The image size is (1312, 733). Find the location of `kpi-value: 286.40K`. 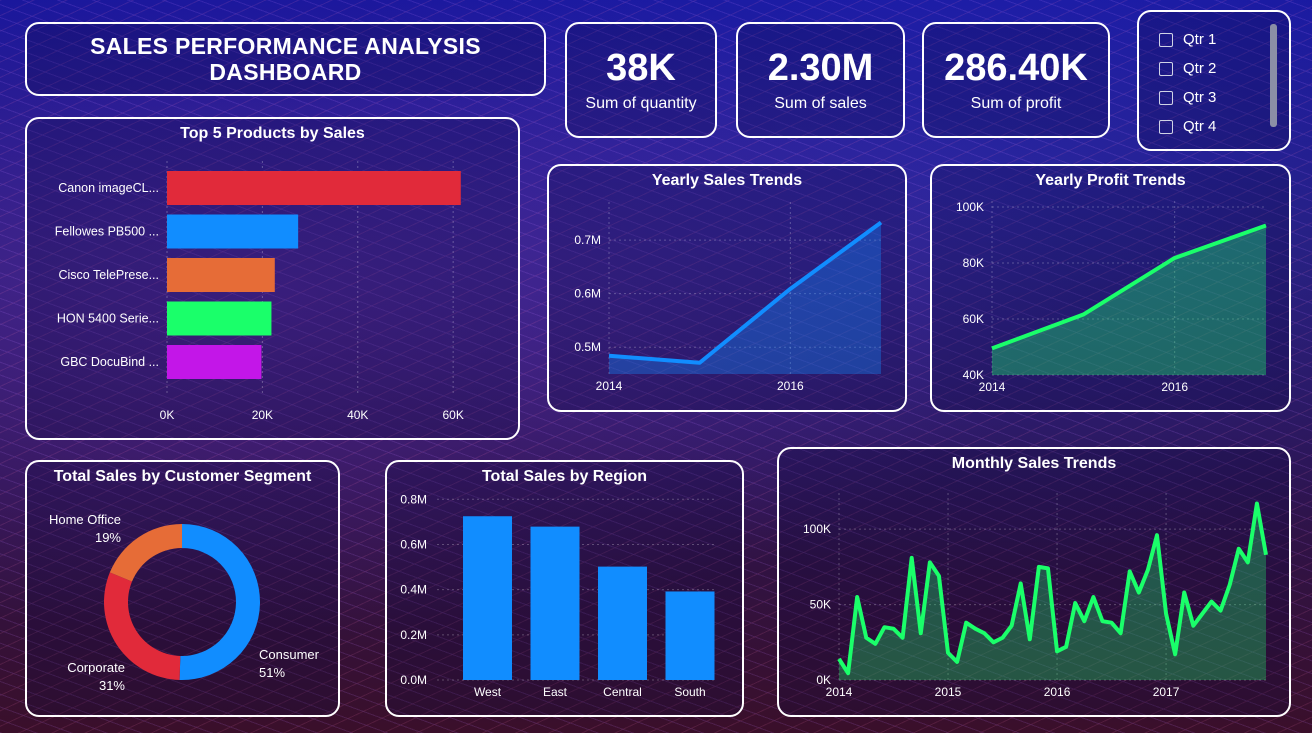

kpi-value: 286.40K is located at coordinates (1016, 68).